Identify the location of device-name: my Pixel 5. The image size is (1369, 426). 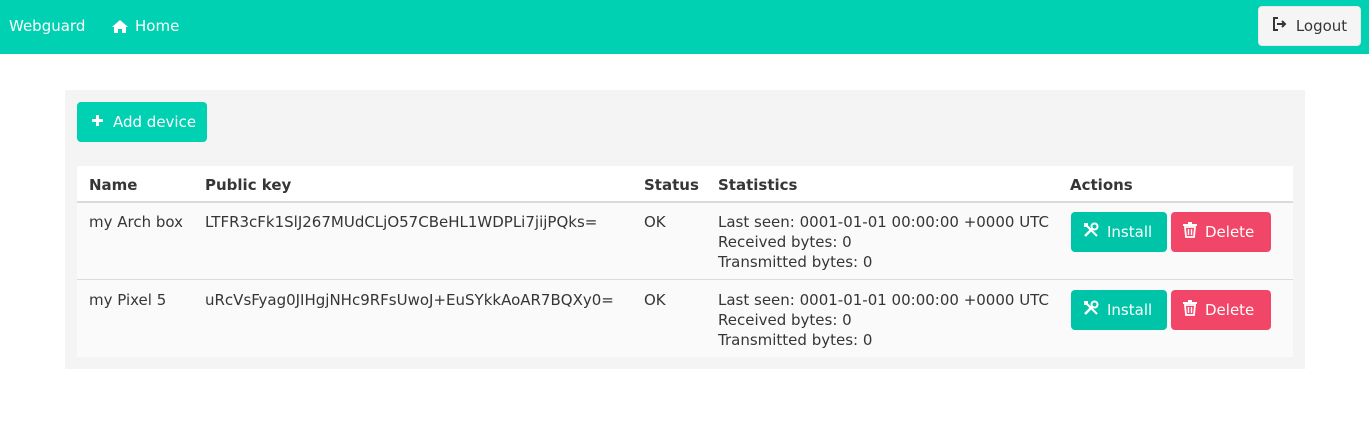
(128, 300).